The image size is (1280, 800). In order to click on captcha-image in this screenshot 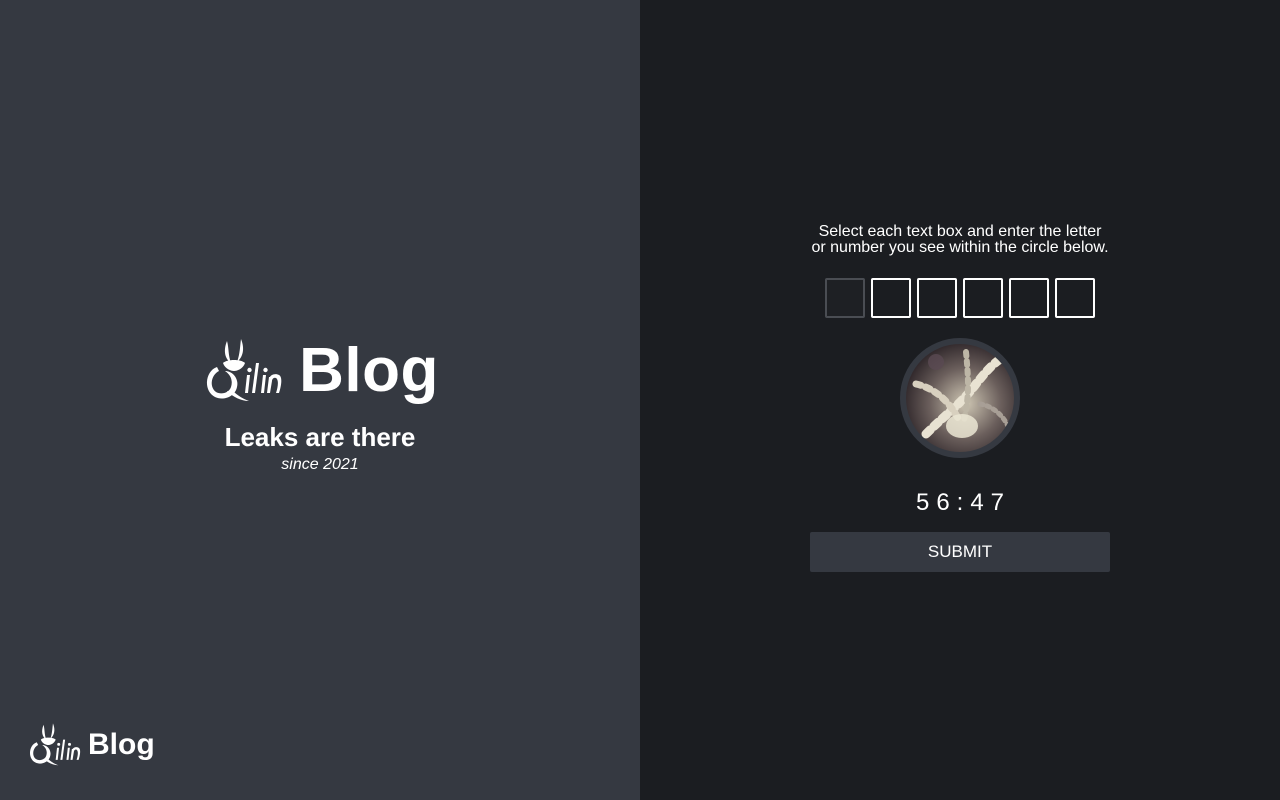, I will do `click(960, 398)`.